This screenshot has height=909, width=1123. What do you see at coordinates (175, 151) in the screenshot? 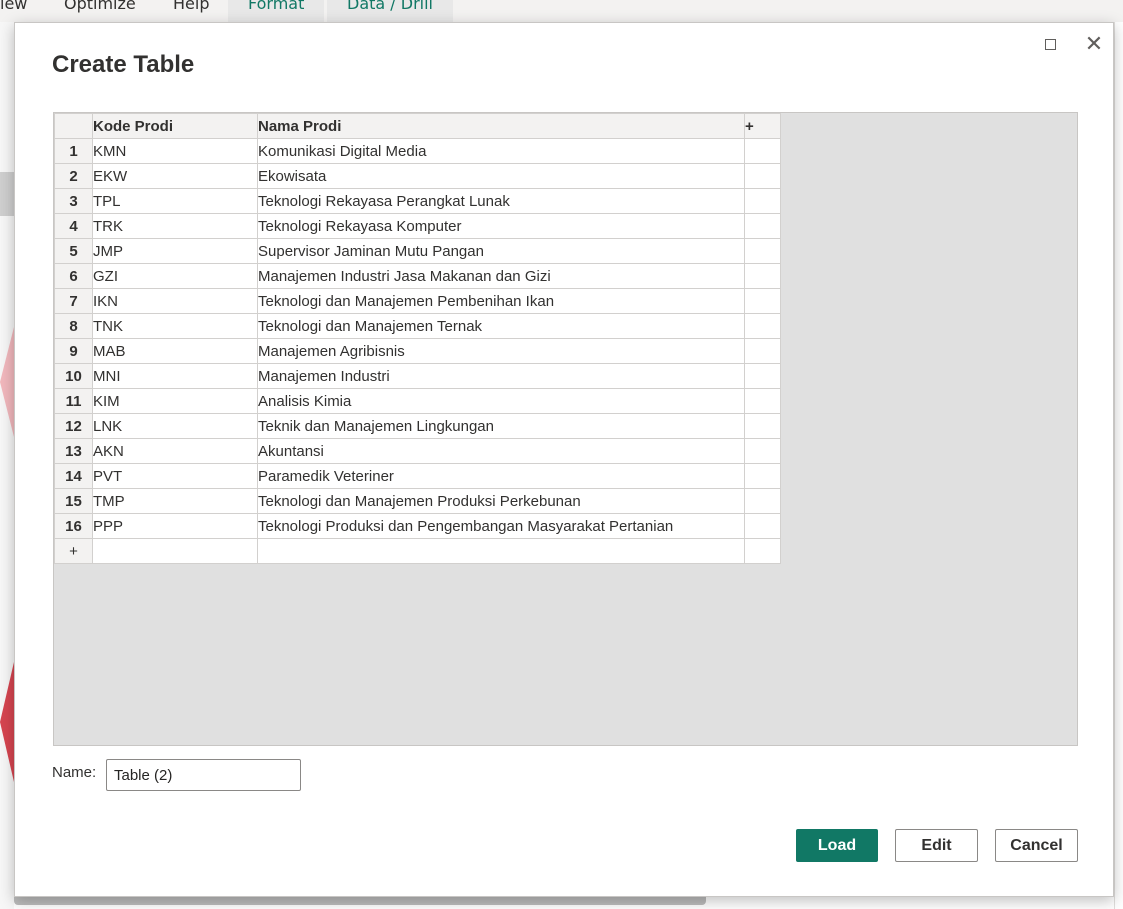
I see `cell-kode-prodi: KMN` at bounding box center [175, 151].